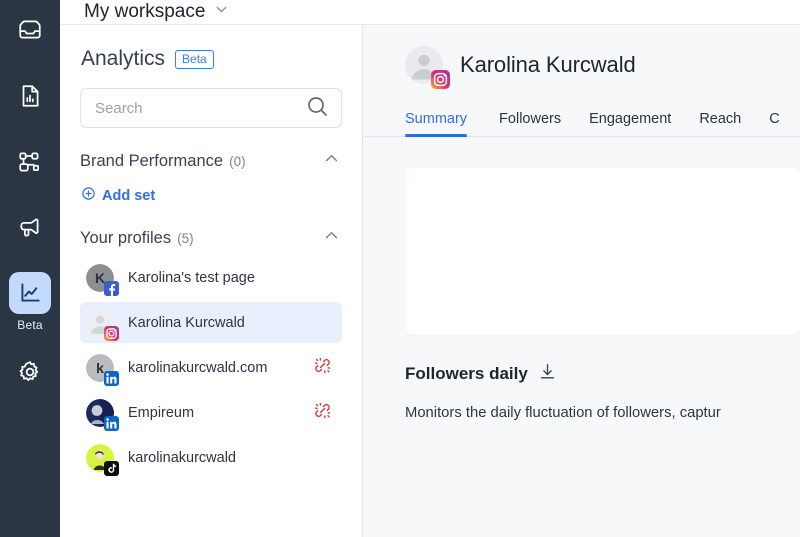  I want to click on download-icon, so click(547, 374).